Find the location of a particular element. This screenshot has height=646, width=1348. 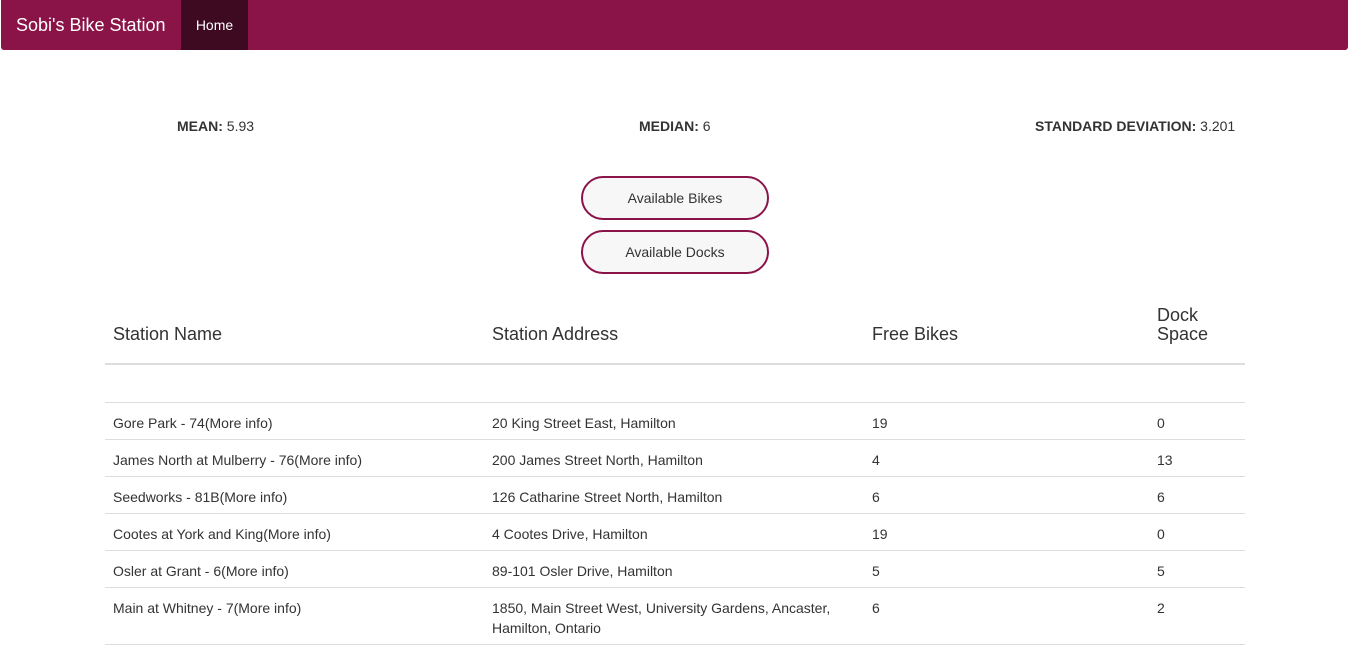

station-name: Gore Park - 74(More info) is located at coordinates (193, 423).